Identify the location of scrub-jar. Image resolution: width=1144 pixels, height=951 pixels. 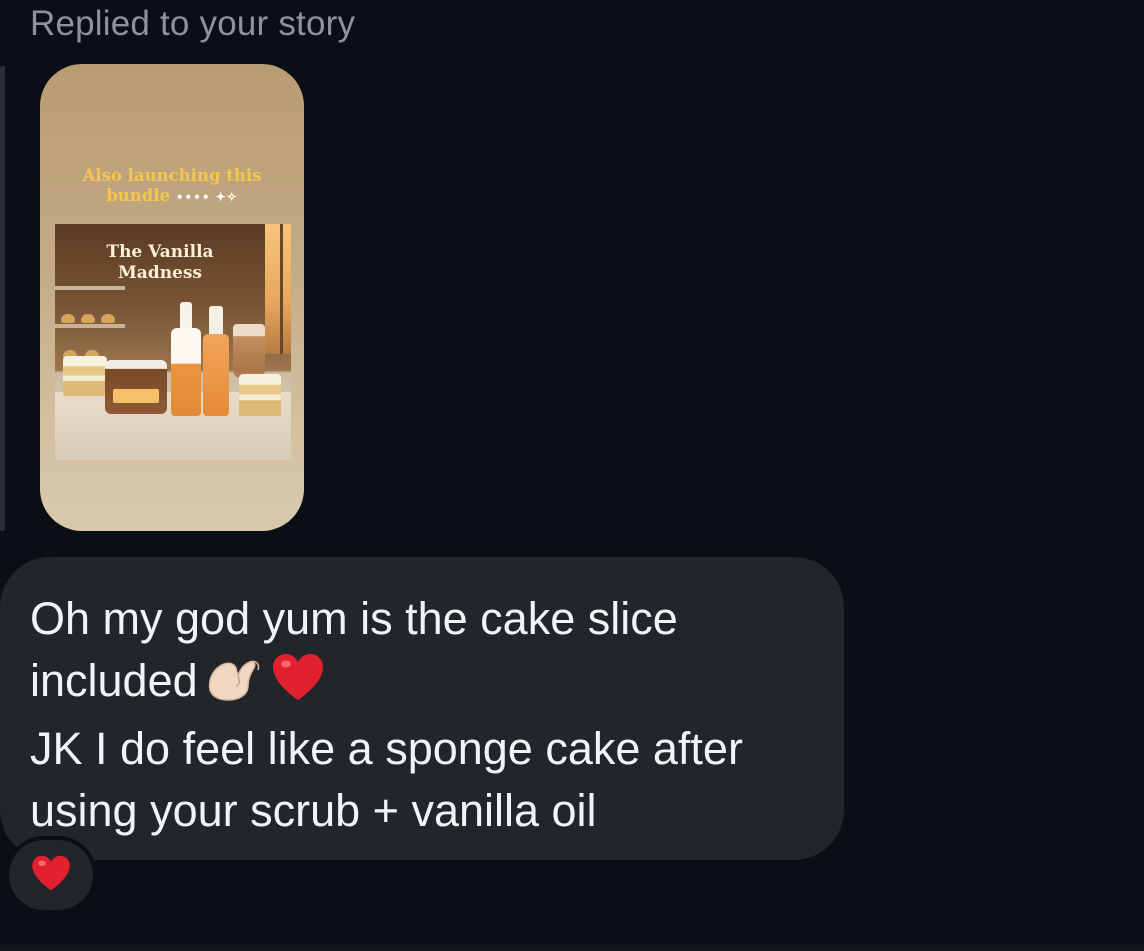
(136, 387).